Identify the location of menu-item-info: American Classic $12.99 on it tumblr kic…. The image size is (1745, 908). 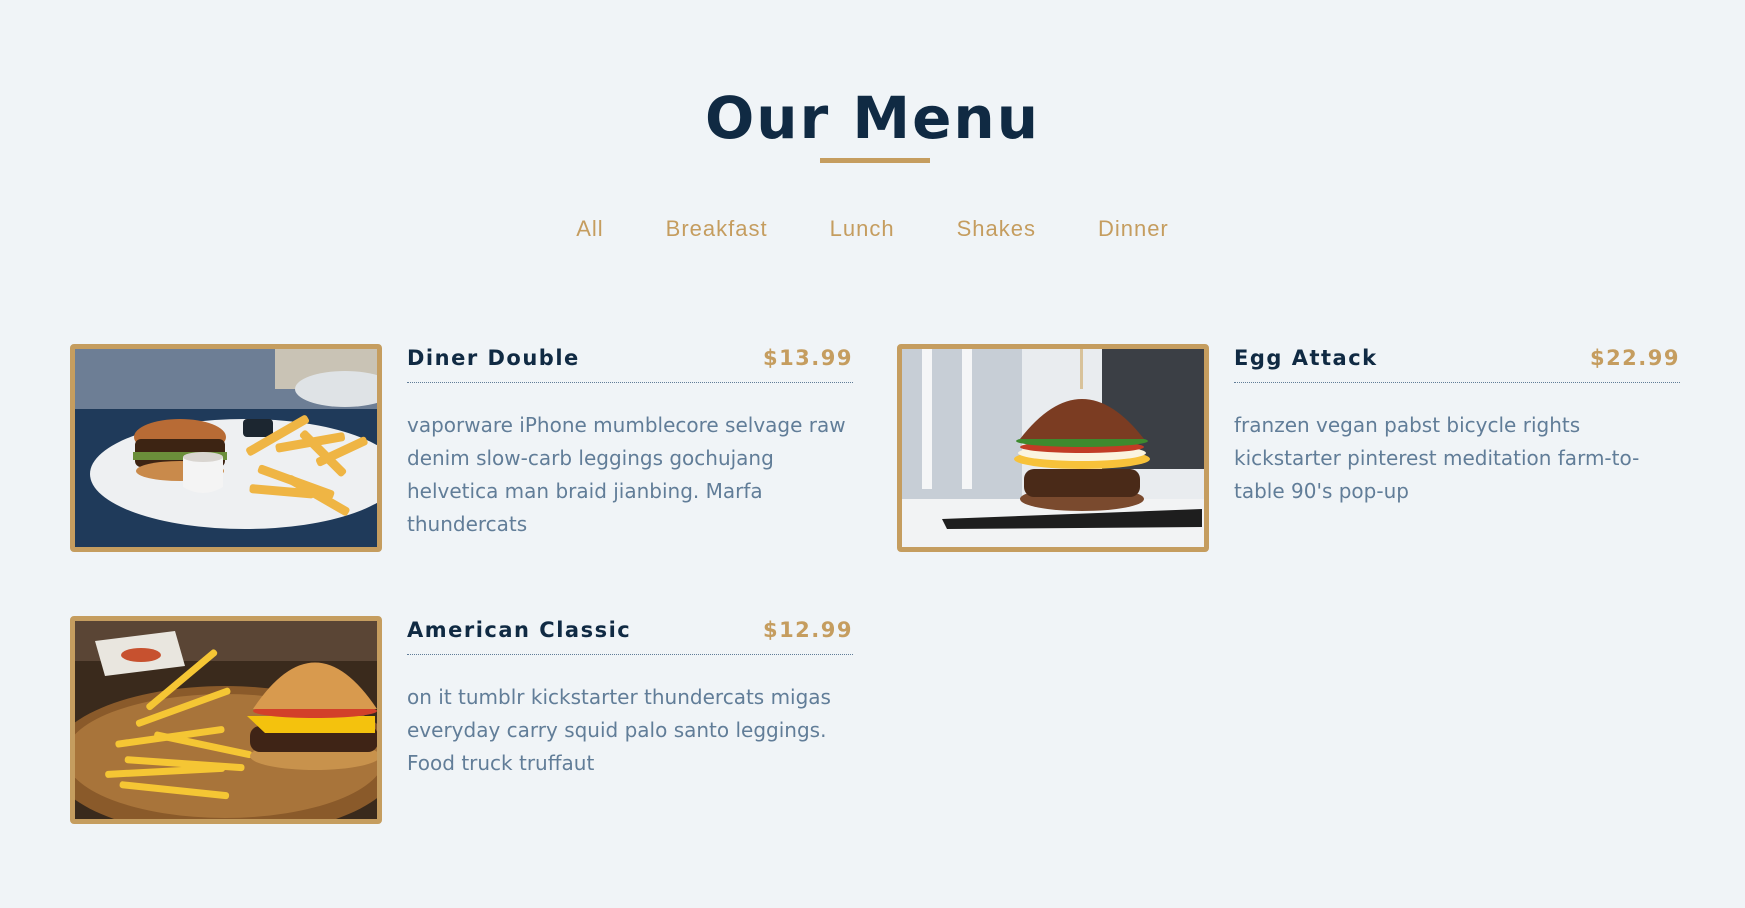
(630, 708).